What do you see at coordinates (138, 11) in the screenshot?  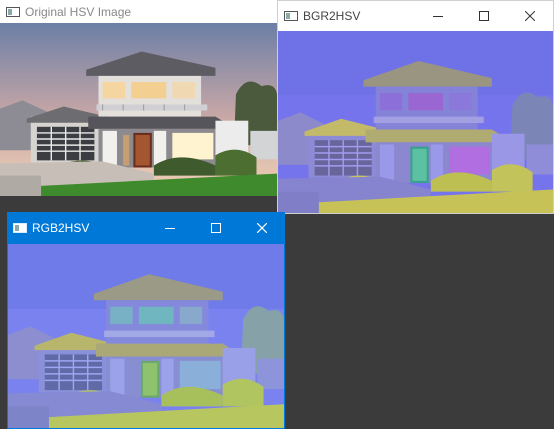 I see `original-window-titlebar: Original HSV Image` at bounding box center [138, 11].